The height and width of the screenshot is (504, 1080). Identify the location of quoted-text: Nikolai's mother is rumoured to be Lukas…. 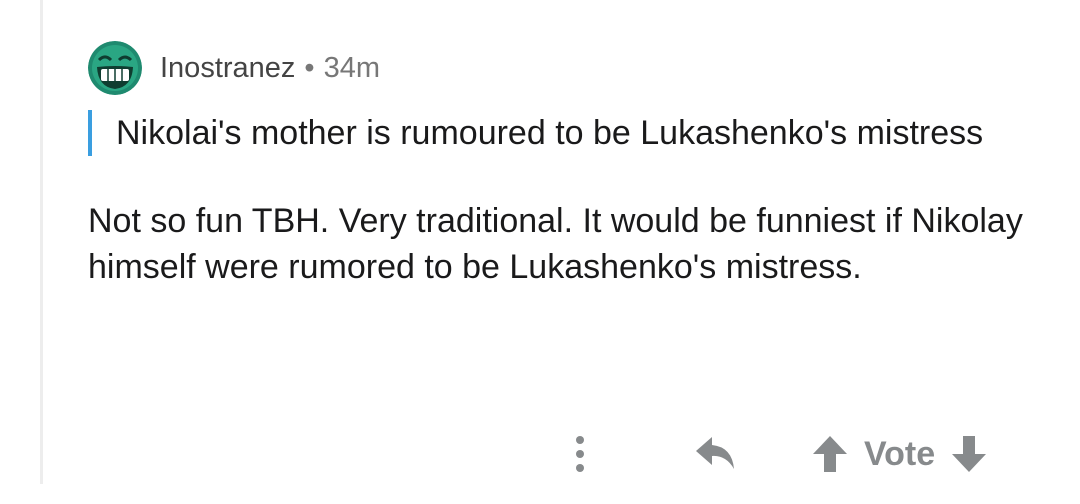
(542, 133).